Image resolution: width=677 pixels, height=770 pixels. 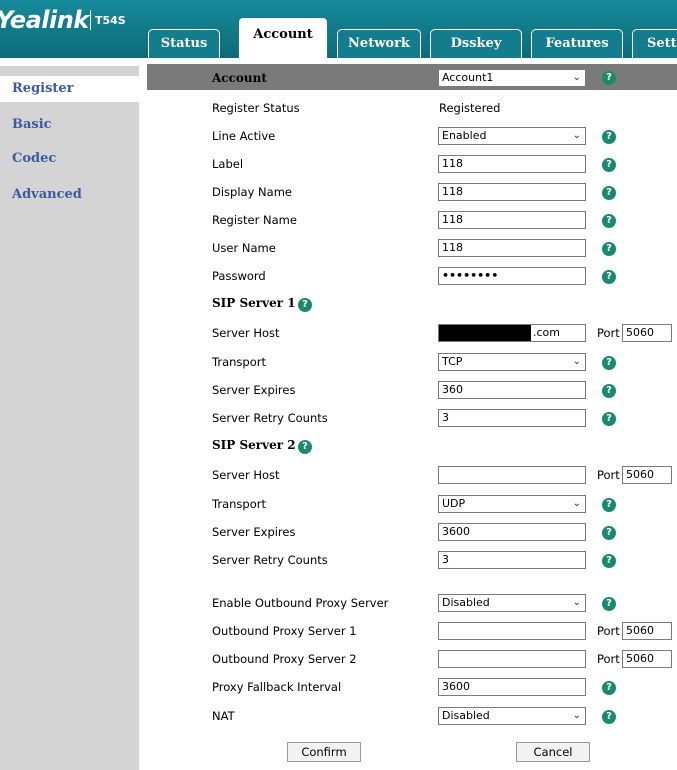 I want to click on logo-divider, so click(x=90, y=20).